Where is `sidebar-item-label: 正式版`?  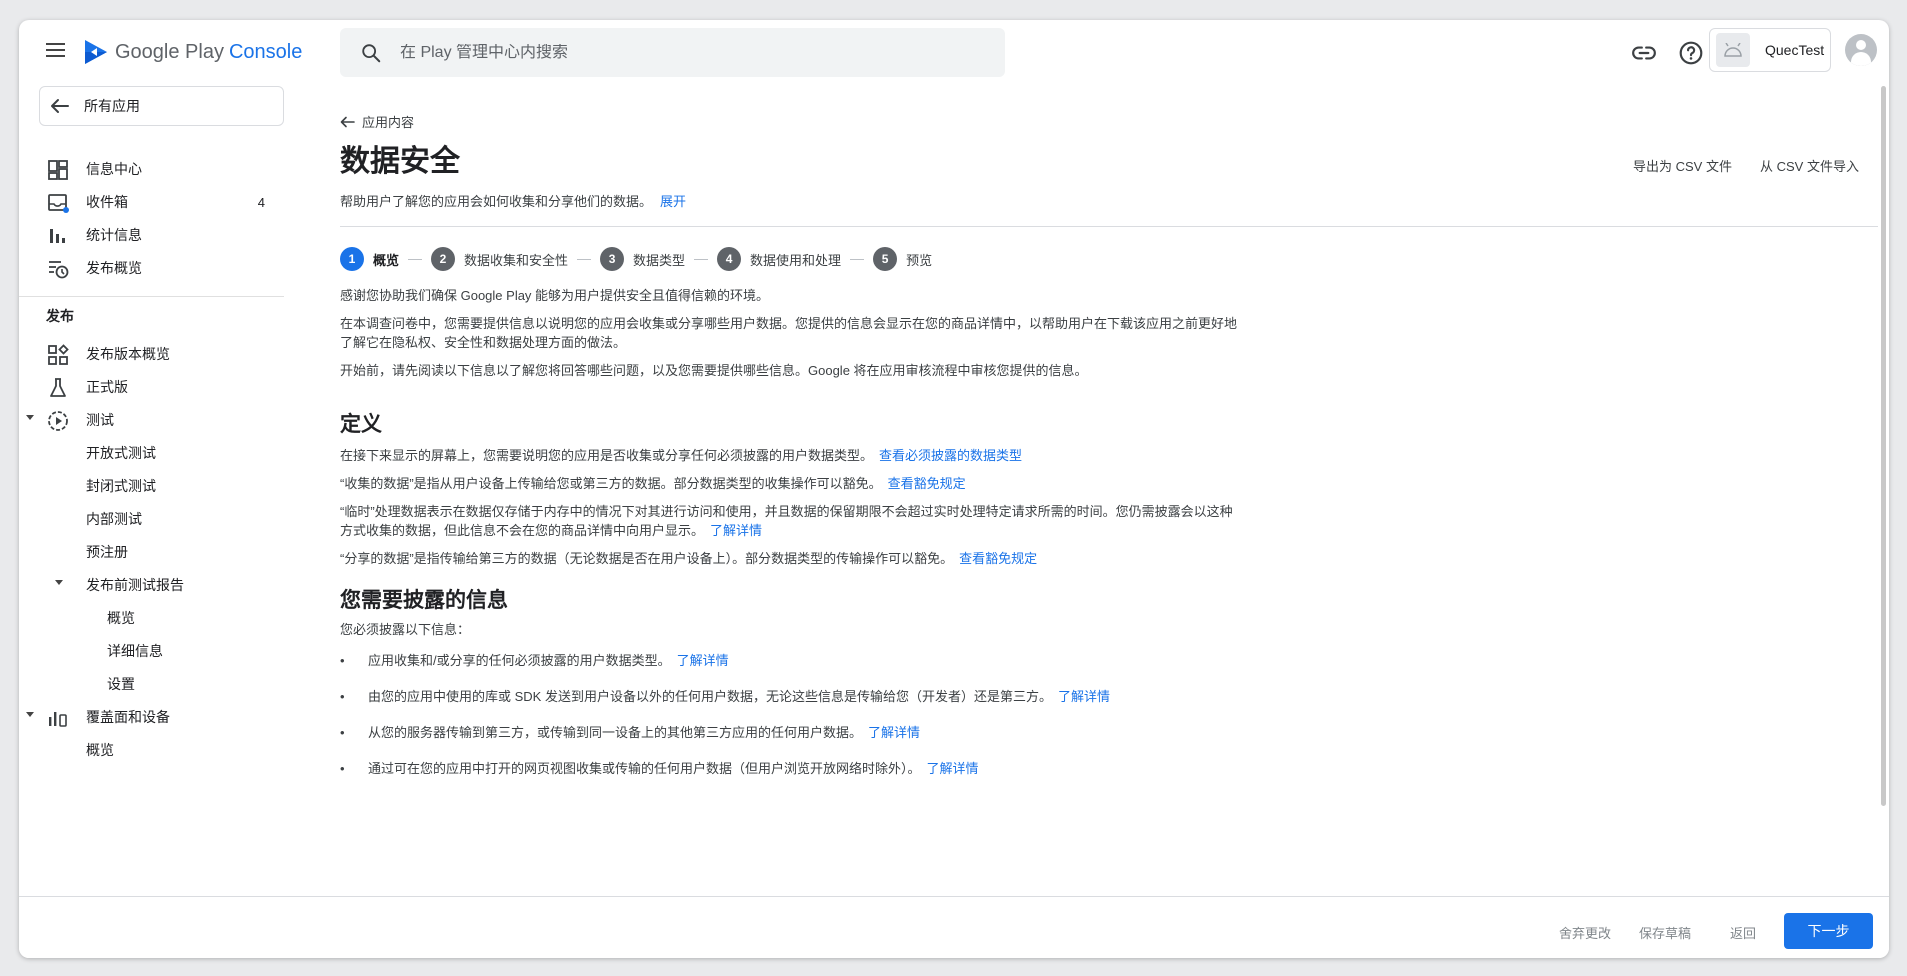 sidebar-item-label: 正式版 is located at coordinates (107, 387).